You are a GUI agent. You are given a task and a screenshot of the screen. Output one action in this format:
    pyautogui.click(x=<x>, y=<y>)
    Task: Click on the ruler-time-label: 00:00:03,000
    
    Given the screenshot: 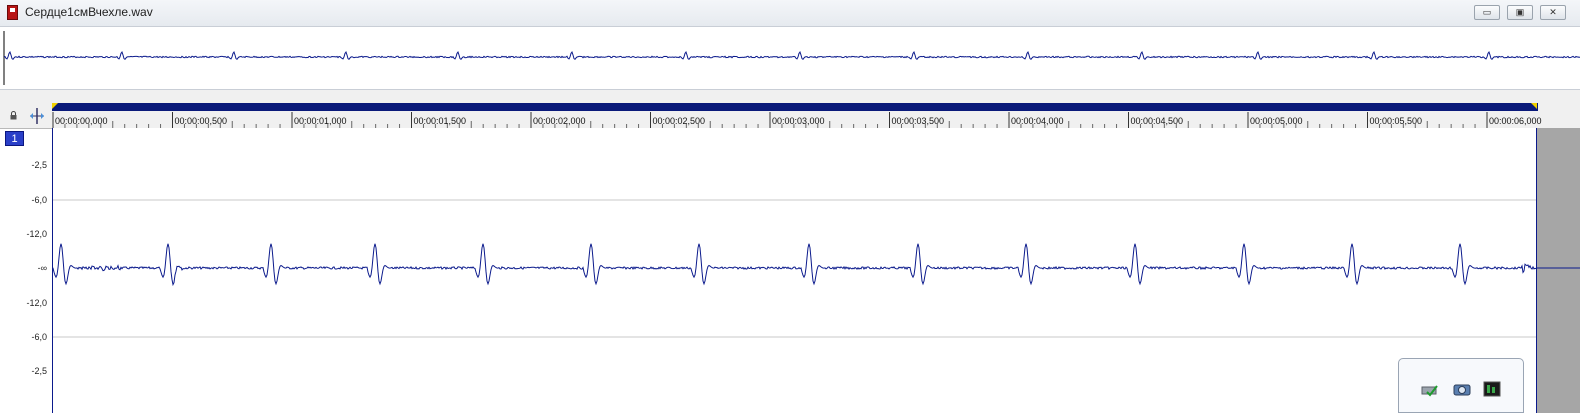 What is the action you would take?
    pyautogui.click(x=798, y=121)
    